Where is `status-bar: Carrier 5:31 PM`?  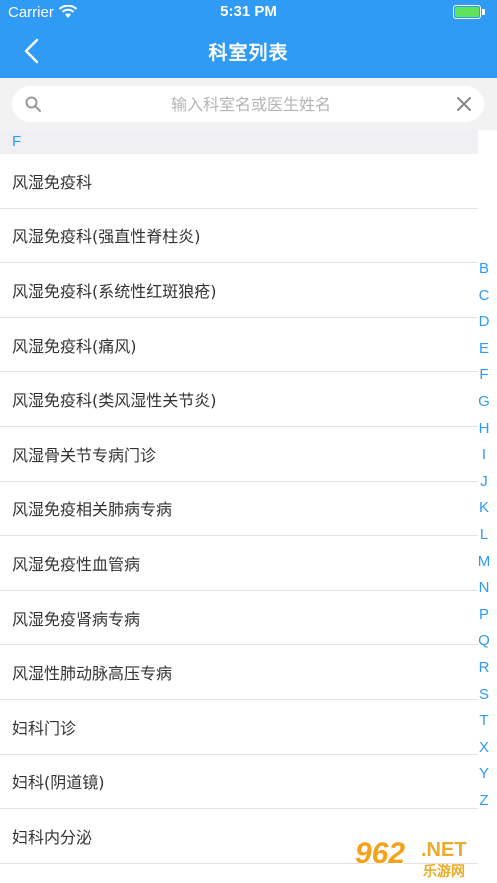 status-bar: Carrier 5:31 PM is located at coordinates (248, 12).